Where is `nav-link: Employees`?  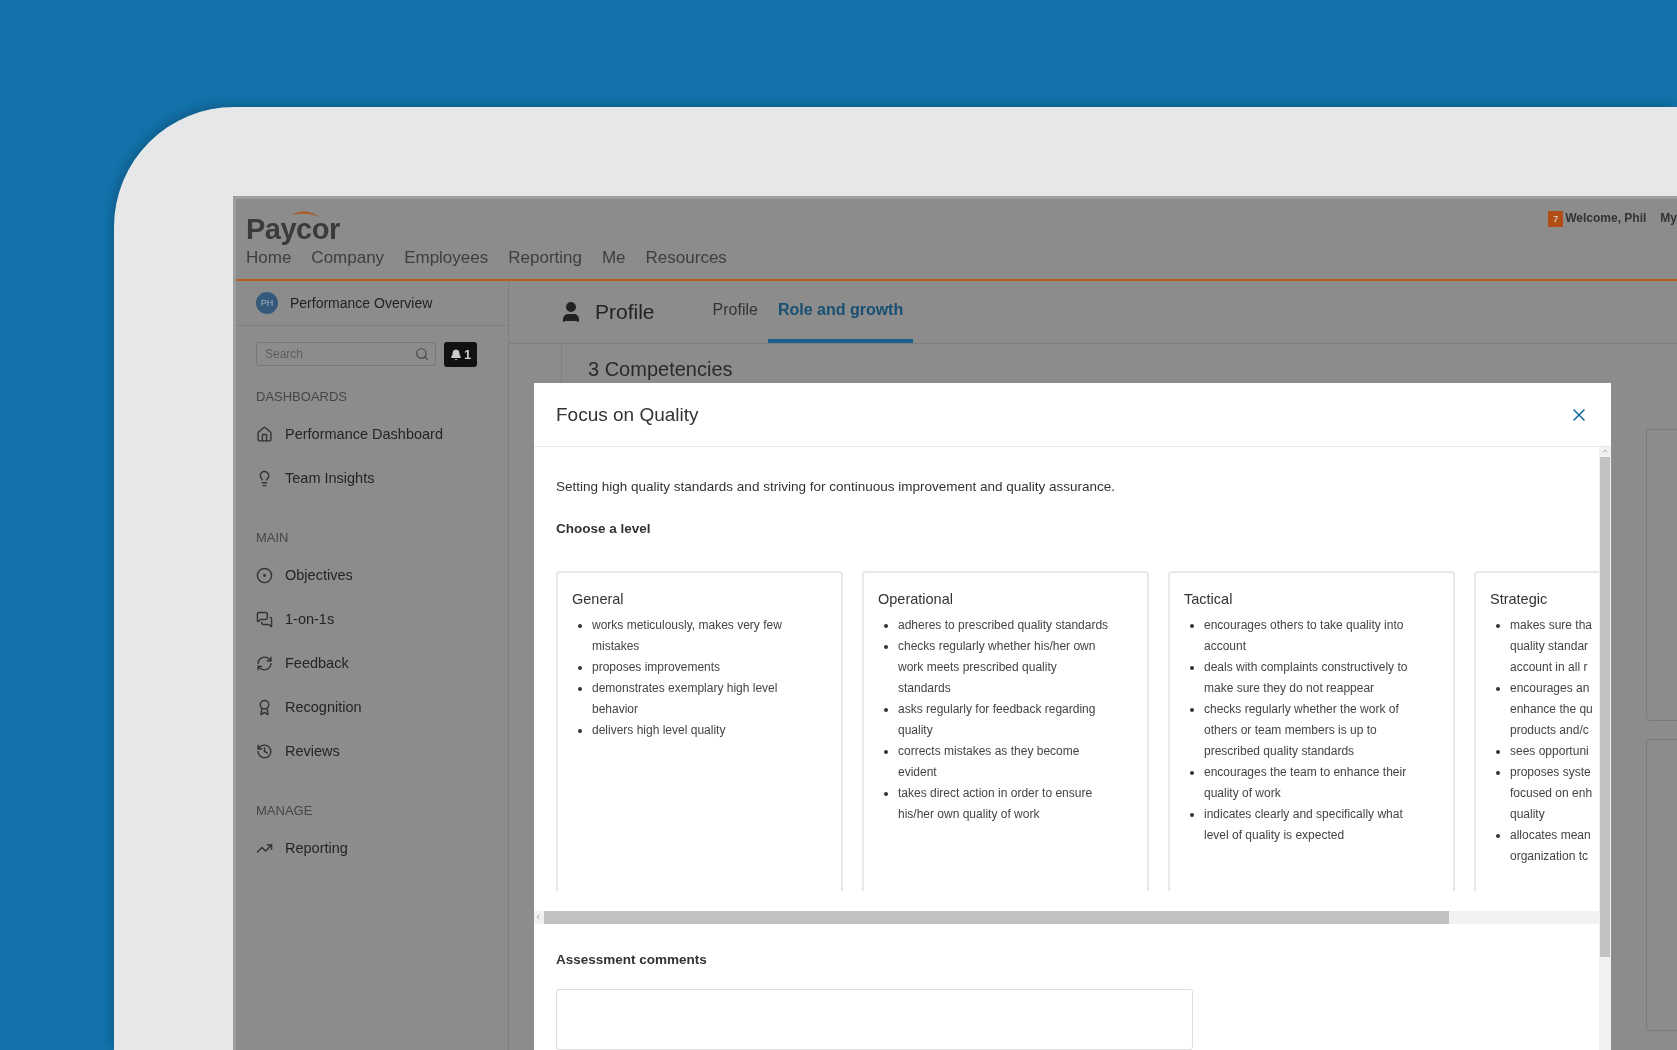
nav-link: Employees is located at coordinates (446, 258).